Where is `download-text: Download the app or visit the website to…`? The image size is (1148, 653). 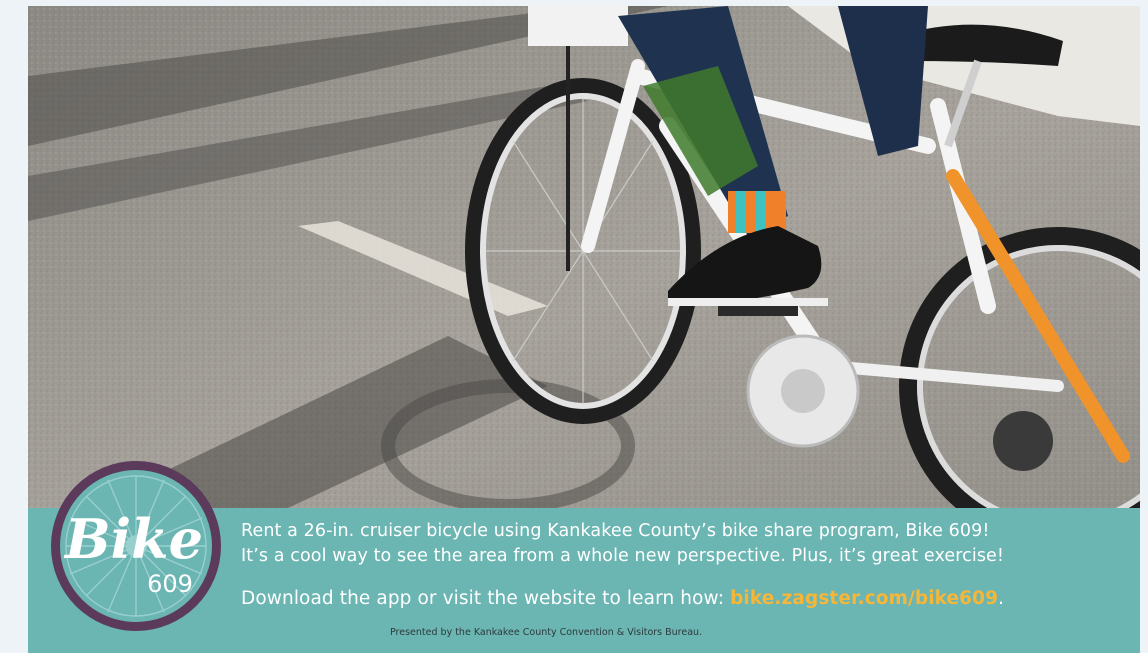 download-text: Download the app or visit the website to… is located at coordinates (483, 598).